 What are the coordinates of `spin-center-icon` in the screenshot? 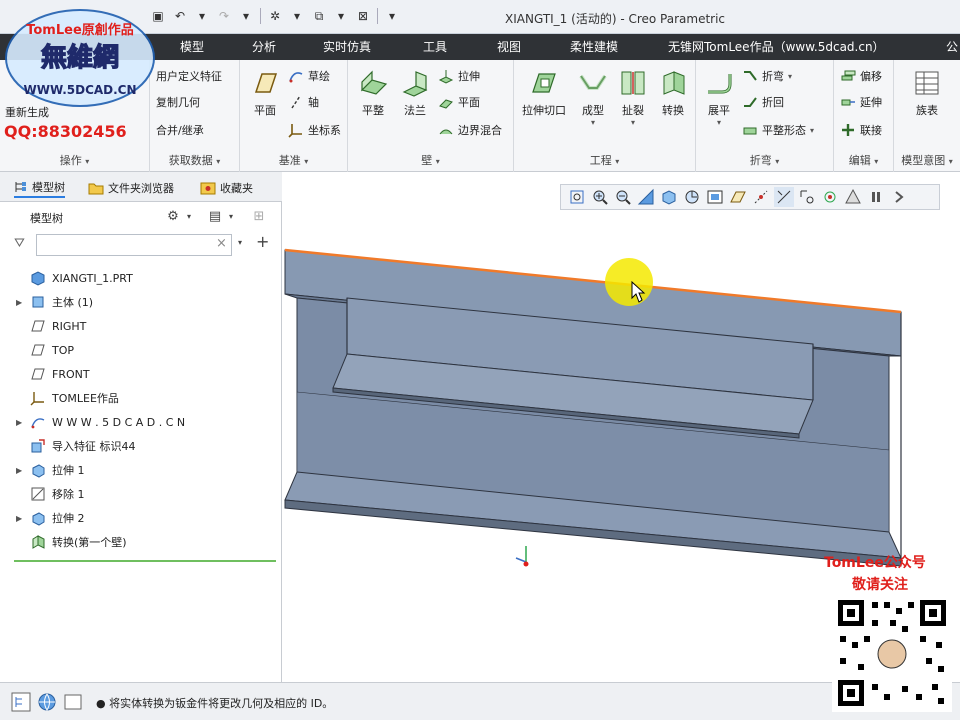 It's located at (807, 197).